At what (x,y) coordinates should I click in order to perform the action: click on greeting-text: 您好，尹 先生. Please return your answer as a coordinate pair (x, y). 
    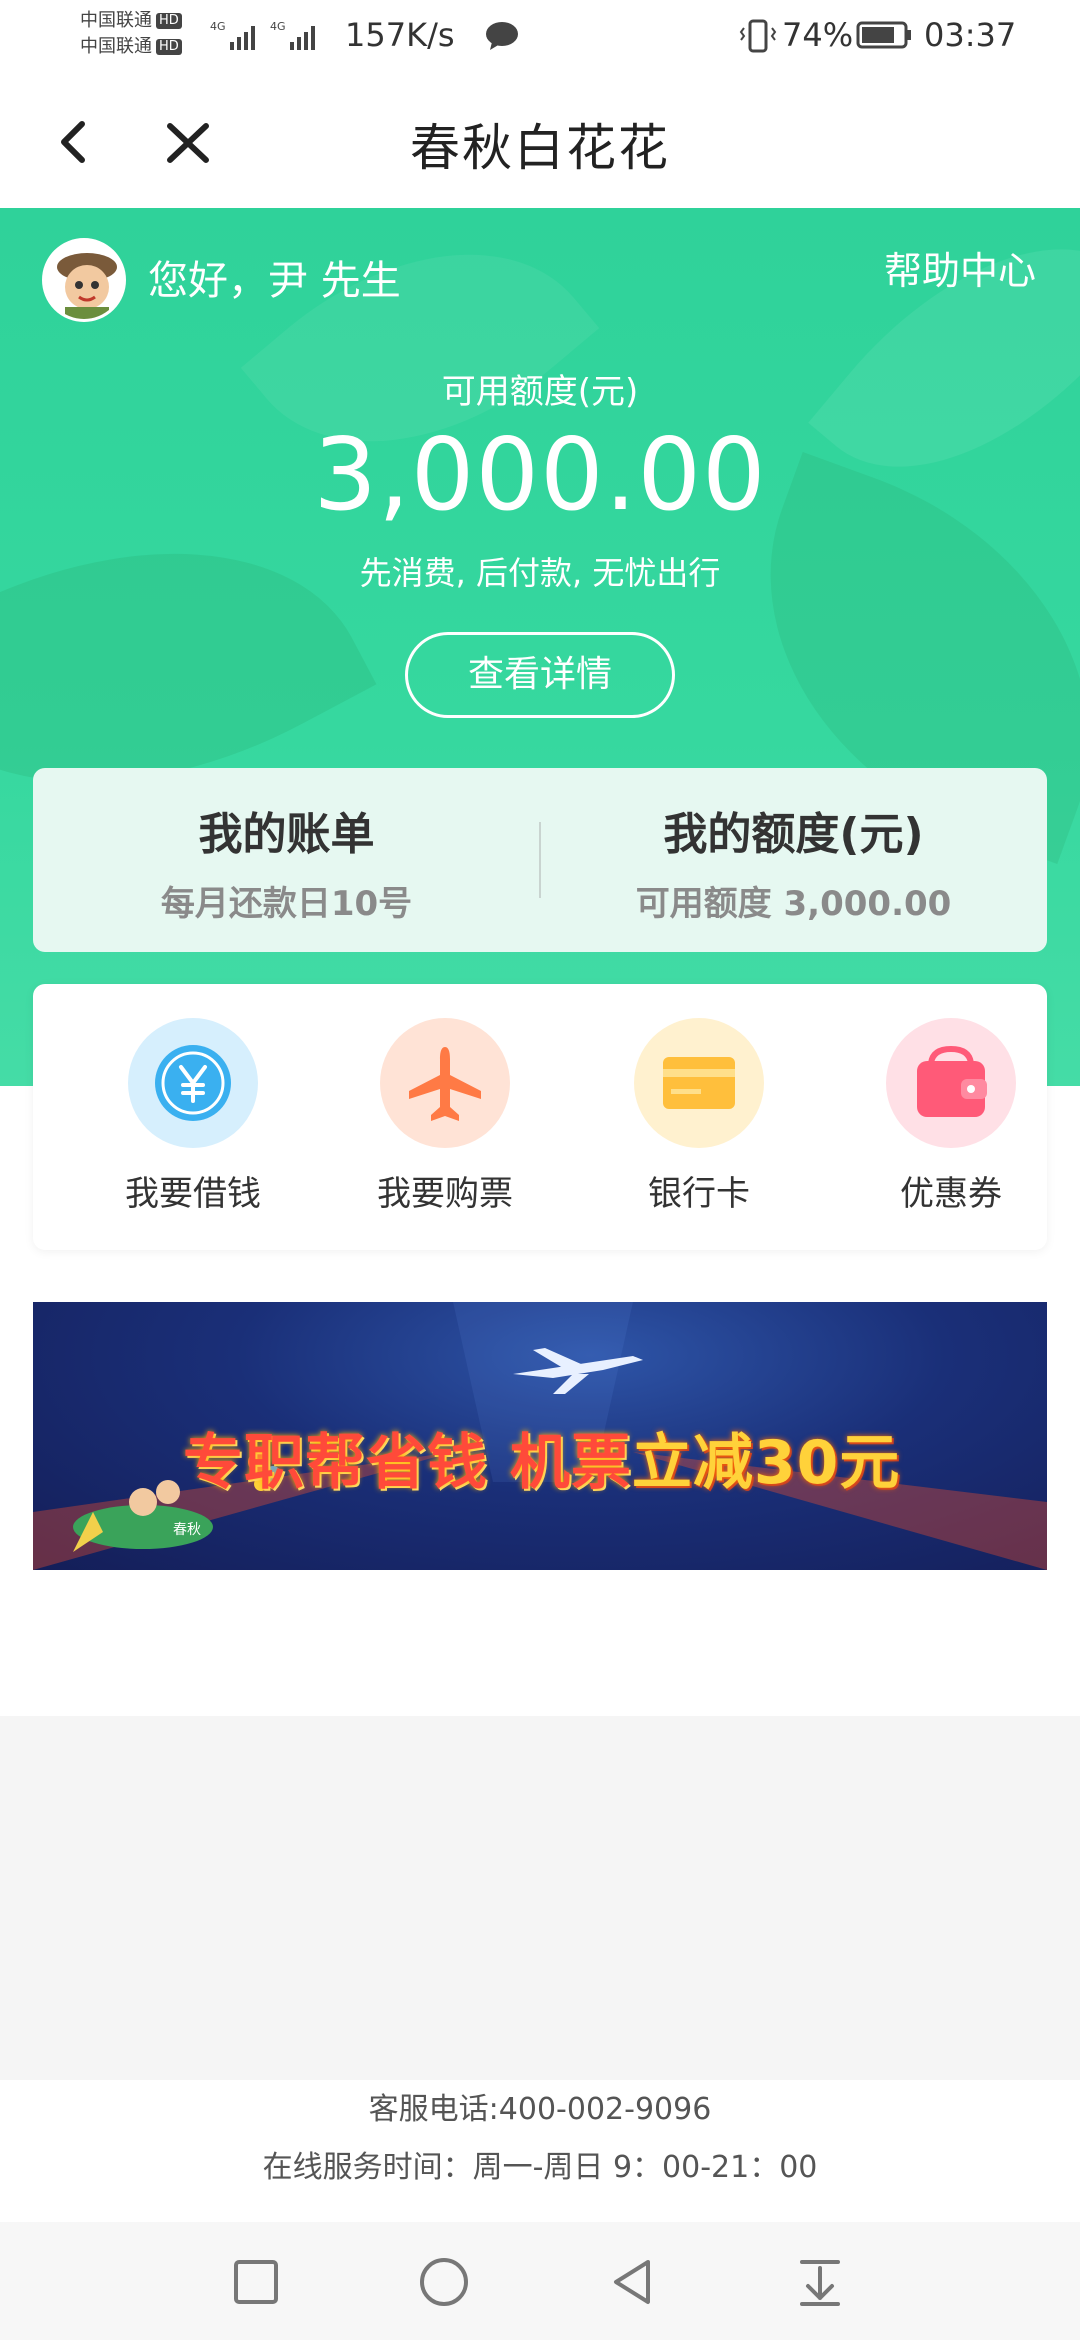
    Looking at the image, I should click on (274, 281).